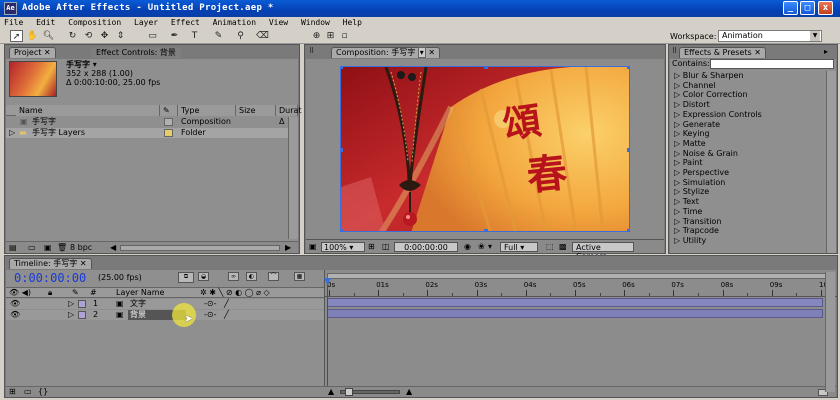 This screenshot has width=840, height=400. Describe the element at coordinates (690, 241) in the screenshot. I see `effect-category: ▷ Utility` at that location.